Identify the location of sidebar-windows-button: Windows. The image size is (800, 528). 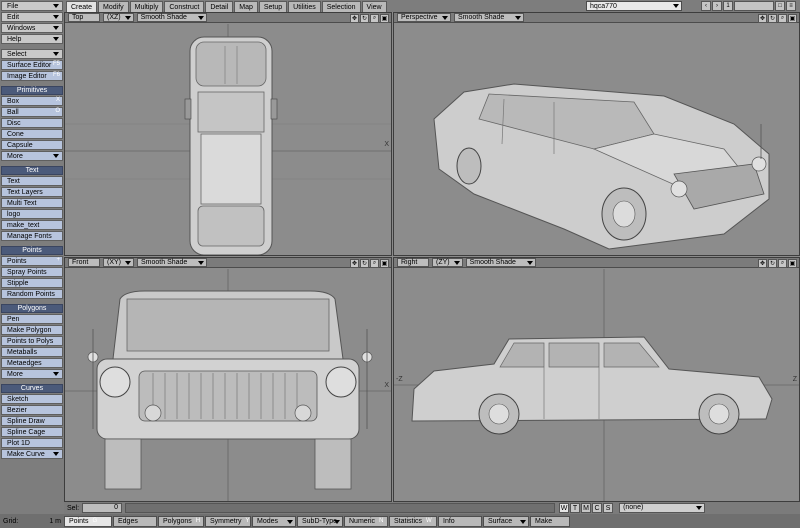
(32, 28).